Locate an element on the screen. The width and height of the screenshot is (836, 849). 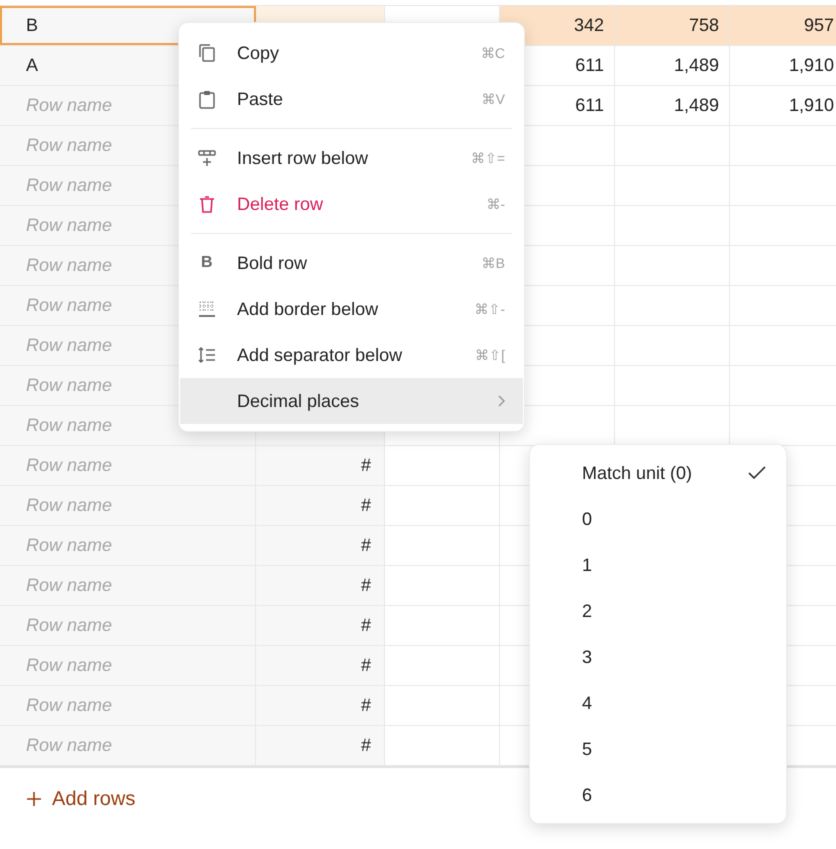
bold-icon: B is located at coordinates (205, 263).